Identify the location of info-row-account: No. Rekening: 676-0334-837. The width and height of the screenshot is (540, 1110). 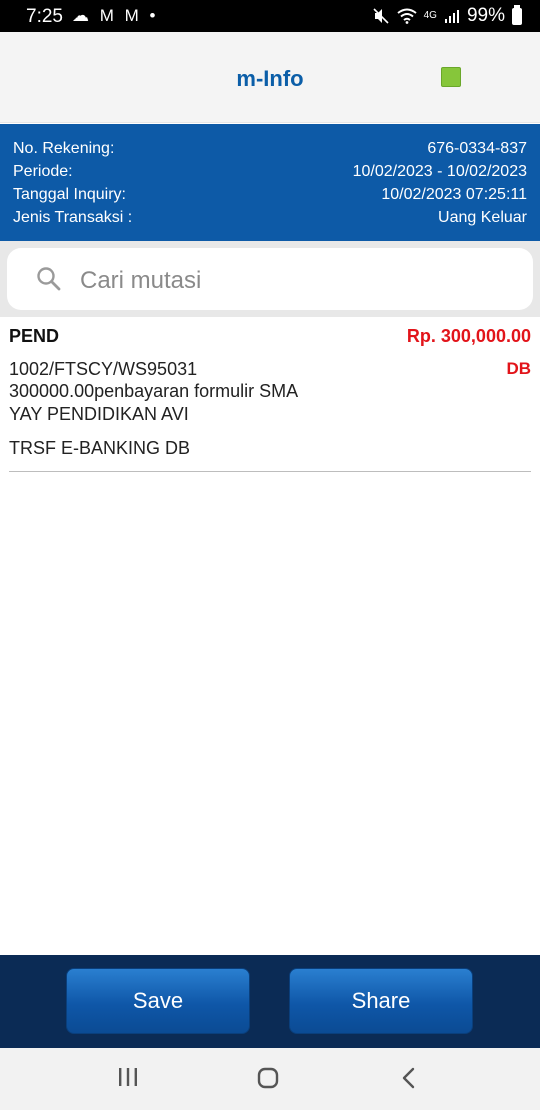
(270, 148).